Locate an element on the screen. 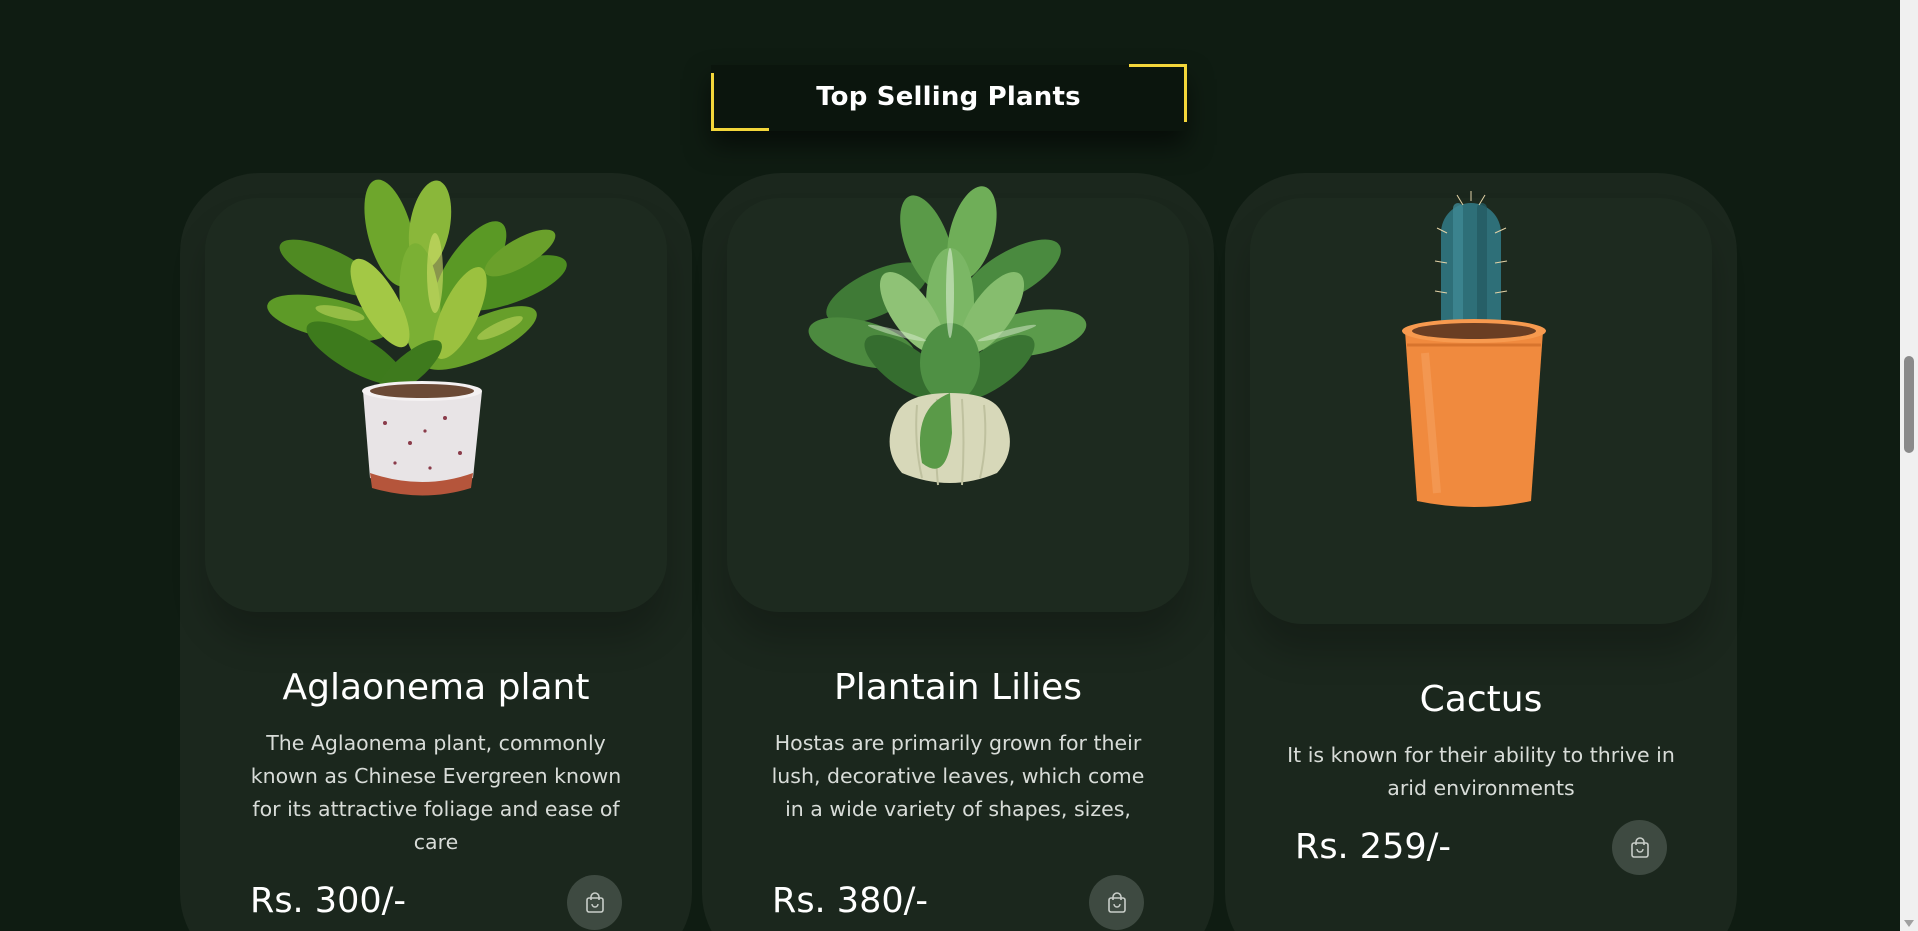 This screenshot has width=1918, height=931. vertical-scrollbar is located at coordinates (1909, 465).